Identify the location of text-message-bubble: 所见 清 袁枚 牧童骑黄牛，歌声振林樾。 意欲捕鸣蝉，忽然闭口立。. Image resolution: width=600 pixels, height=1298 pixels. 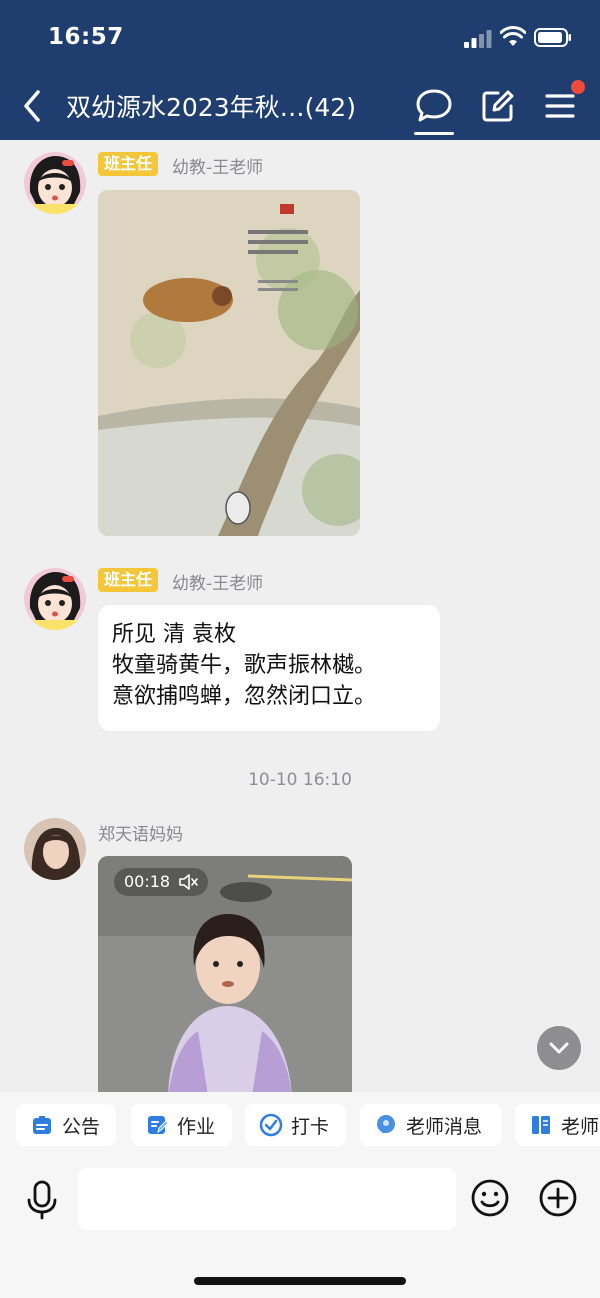
(269, 668).